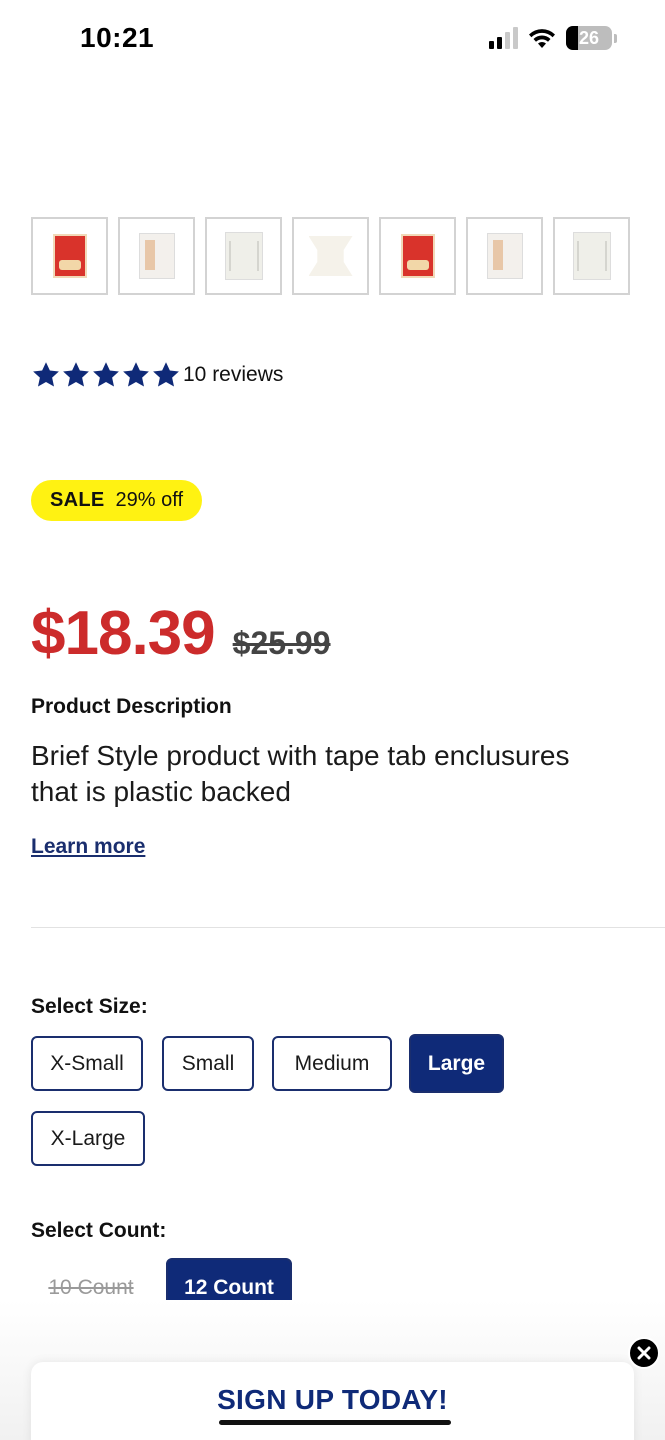 This screenshot has height=1440, width=665. What do you see at coordinates (456, 1063) in the screenshot?
I see `size-option-large: Large` at bounding box center [456, 1063].